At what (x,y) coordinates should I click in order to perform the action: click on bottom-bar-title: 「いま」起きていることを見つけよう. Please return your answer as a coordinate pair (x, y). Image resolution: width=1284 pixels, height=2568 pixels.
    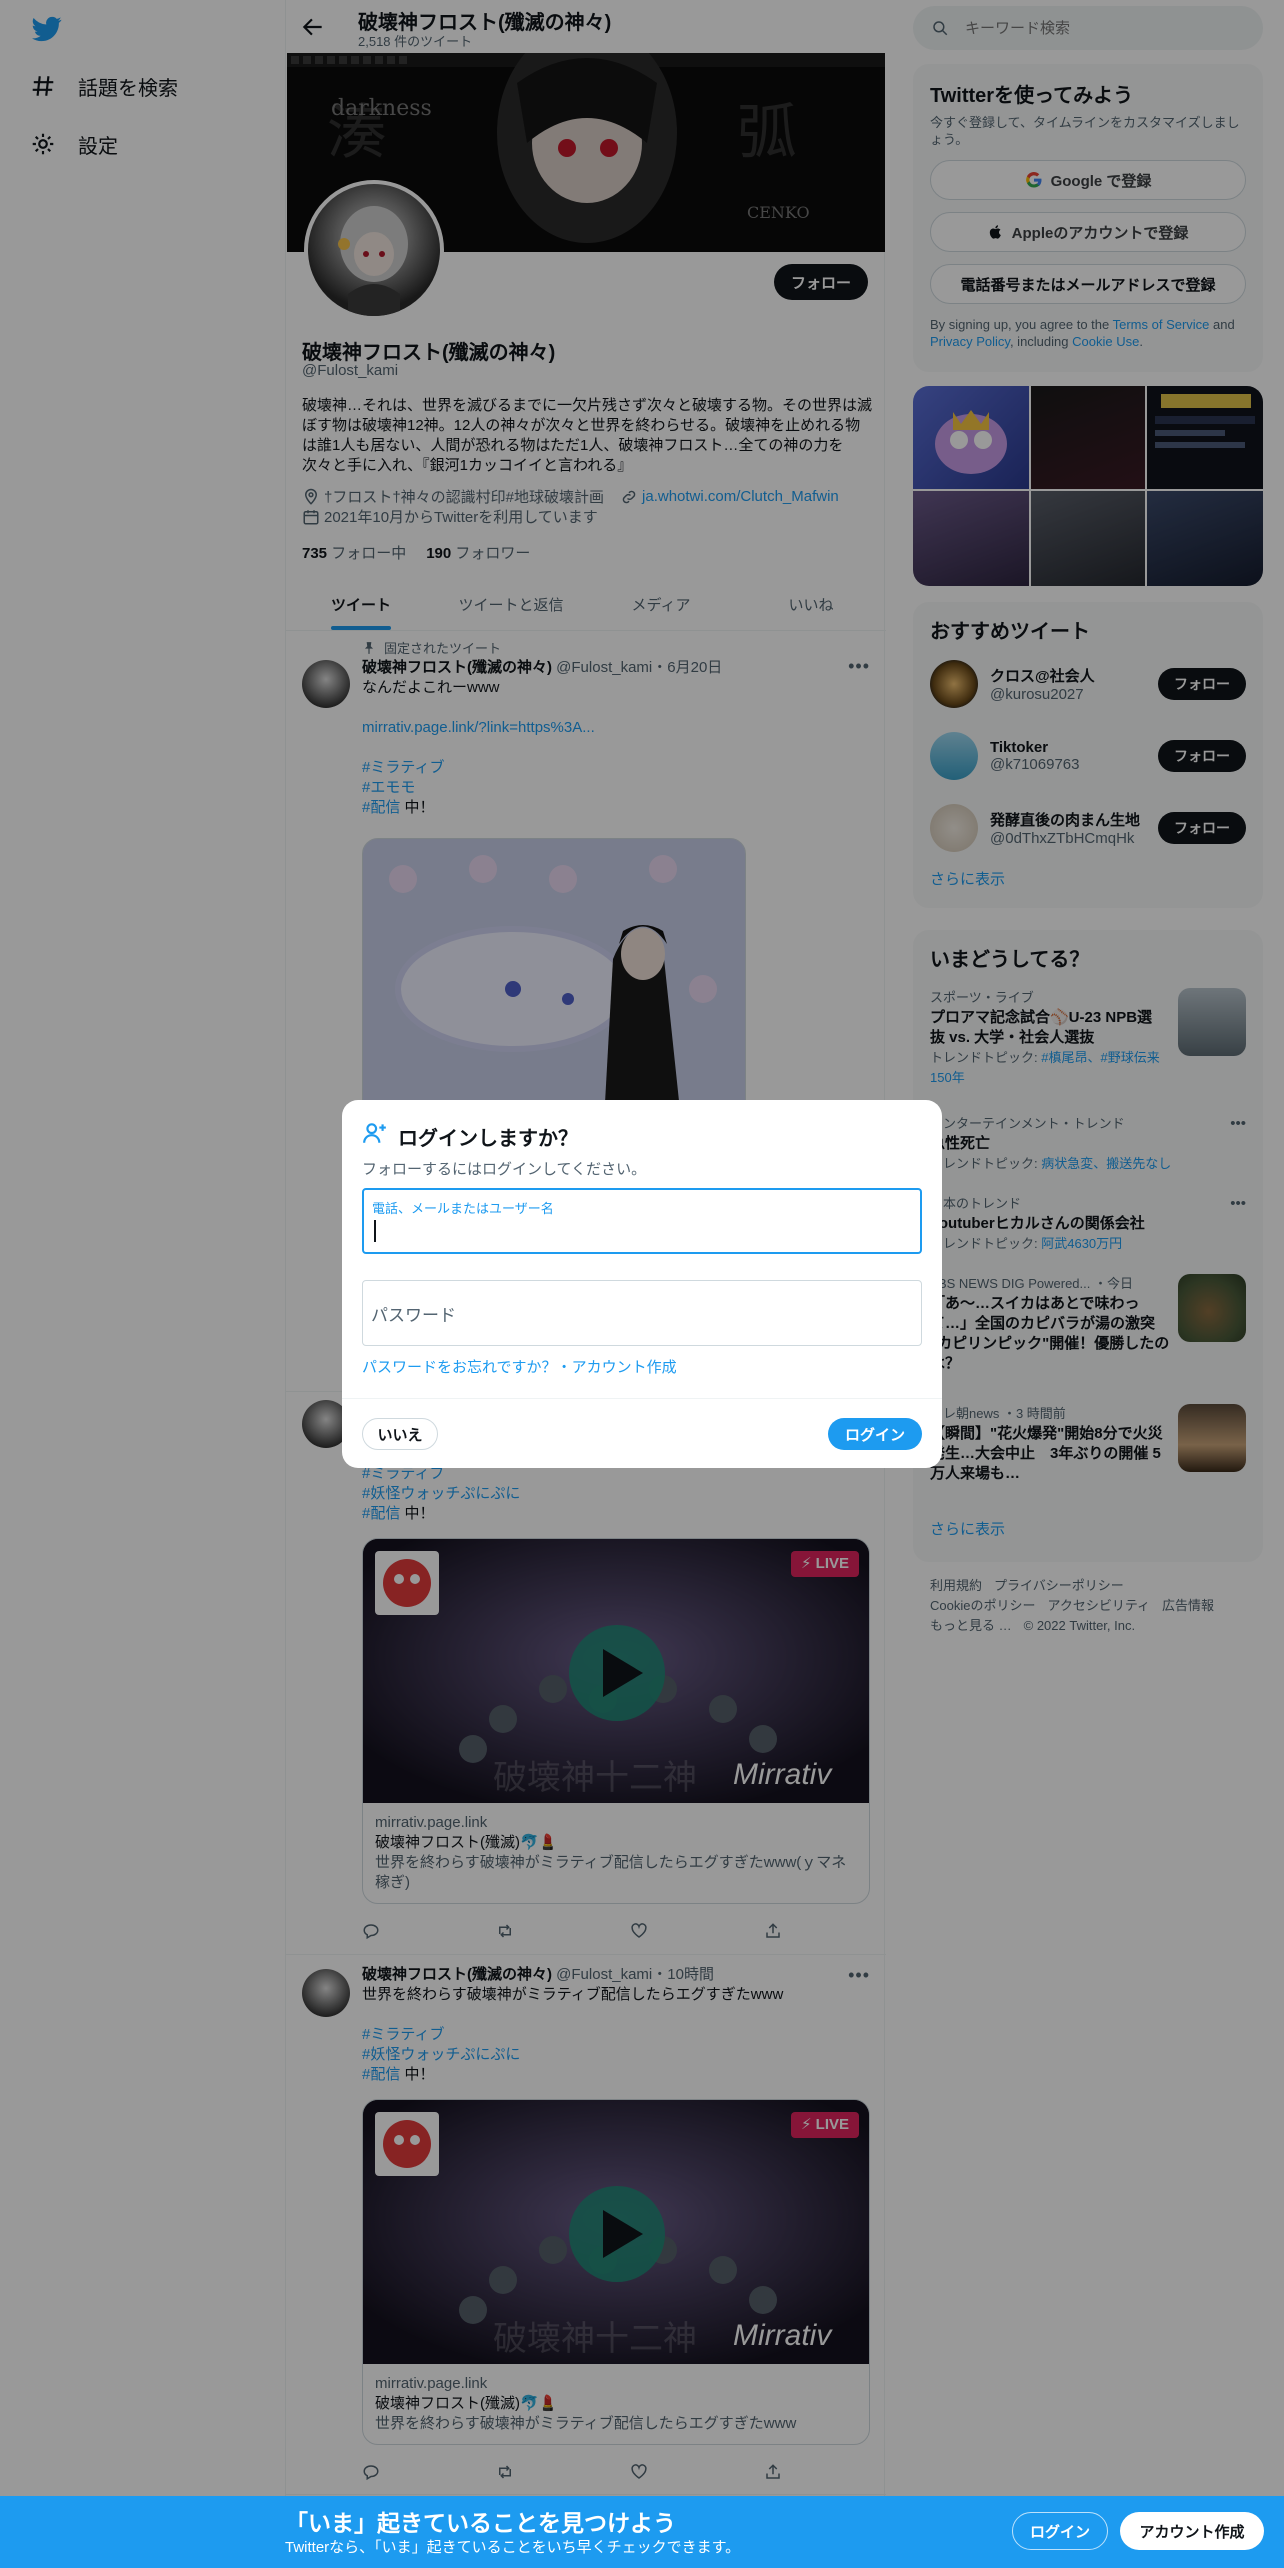
    Looking at the image, I should click on (480, 2523).